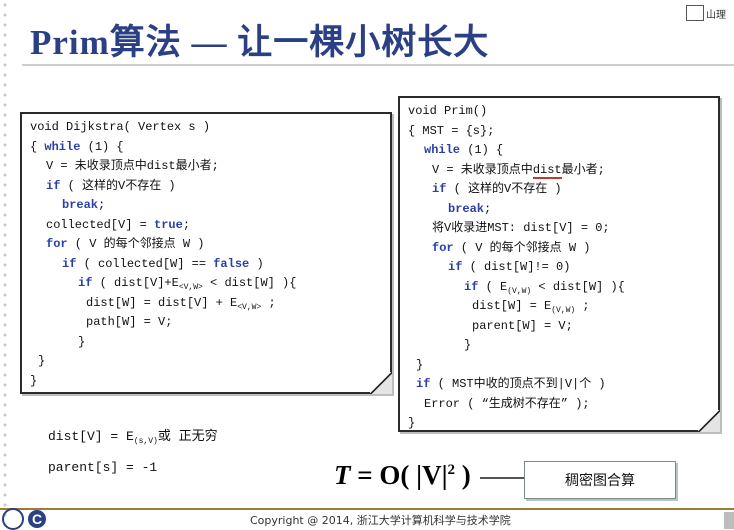 This screenshot has width=734, height=530. I want to click on code-token: ( dist[V]+E, so click(135, 283).